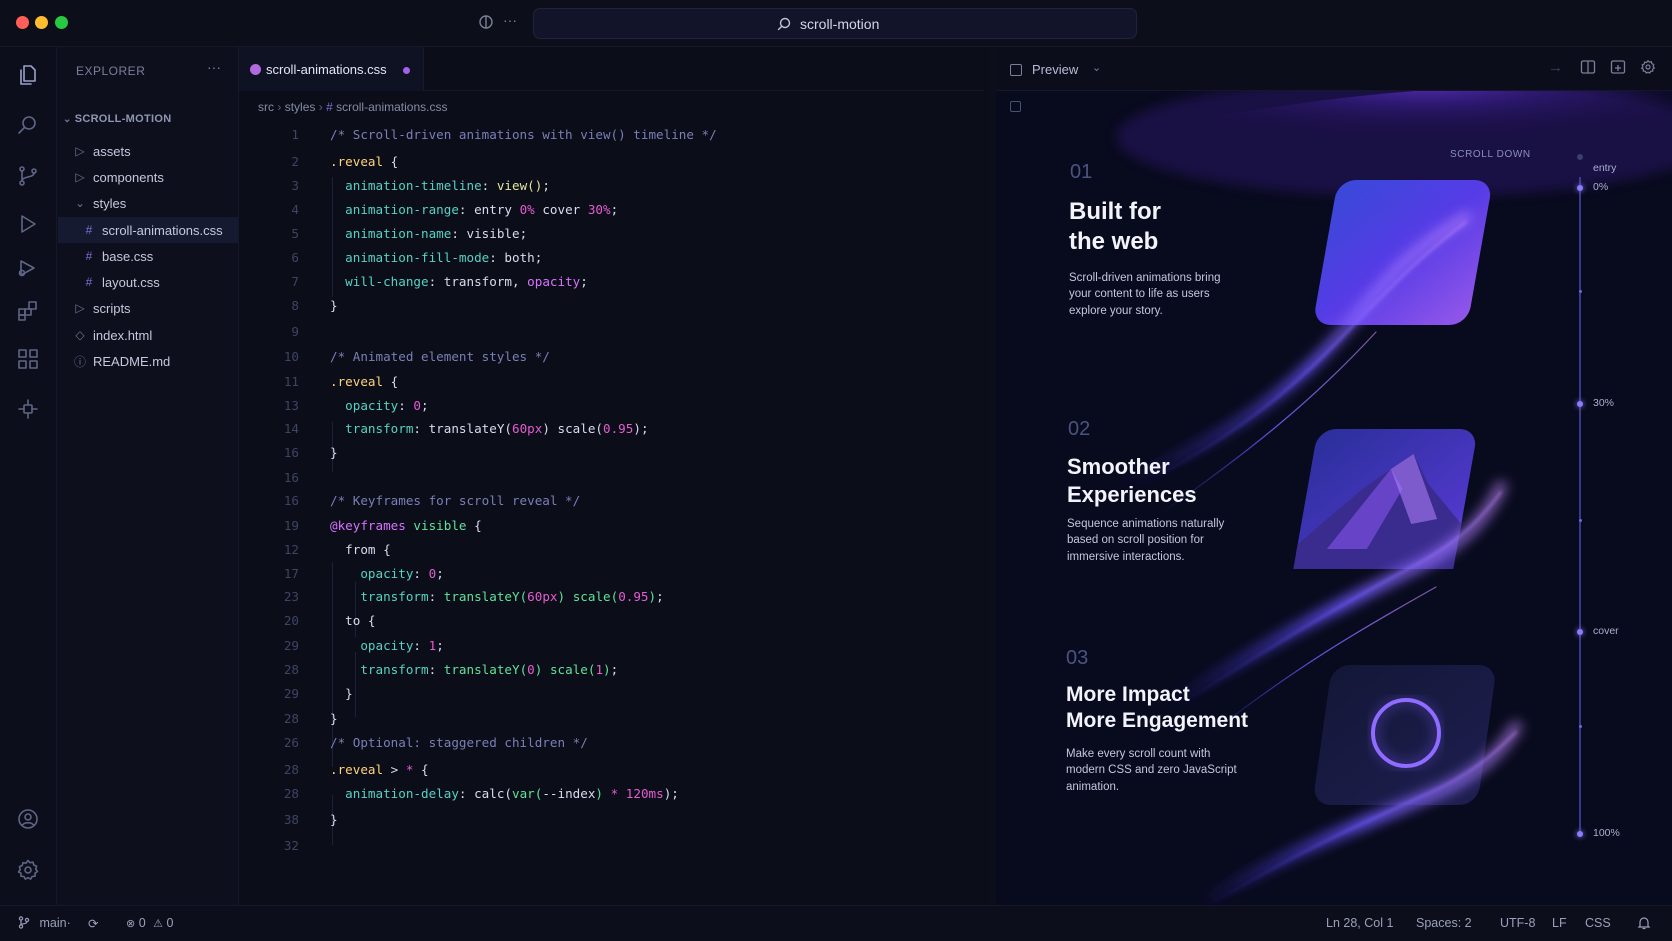 This screenshot has height=941, width=1672. What do you see at coordinates (300, 107) in the screenshot?
I see `breadcrumb-styles: styles` at bounding box center [300, 107].